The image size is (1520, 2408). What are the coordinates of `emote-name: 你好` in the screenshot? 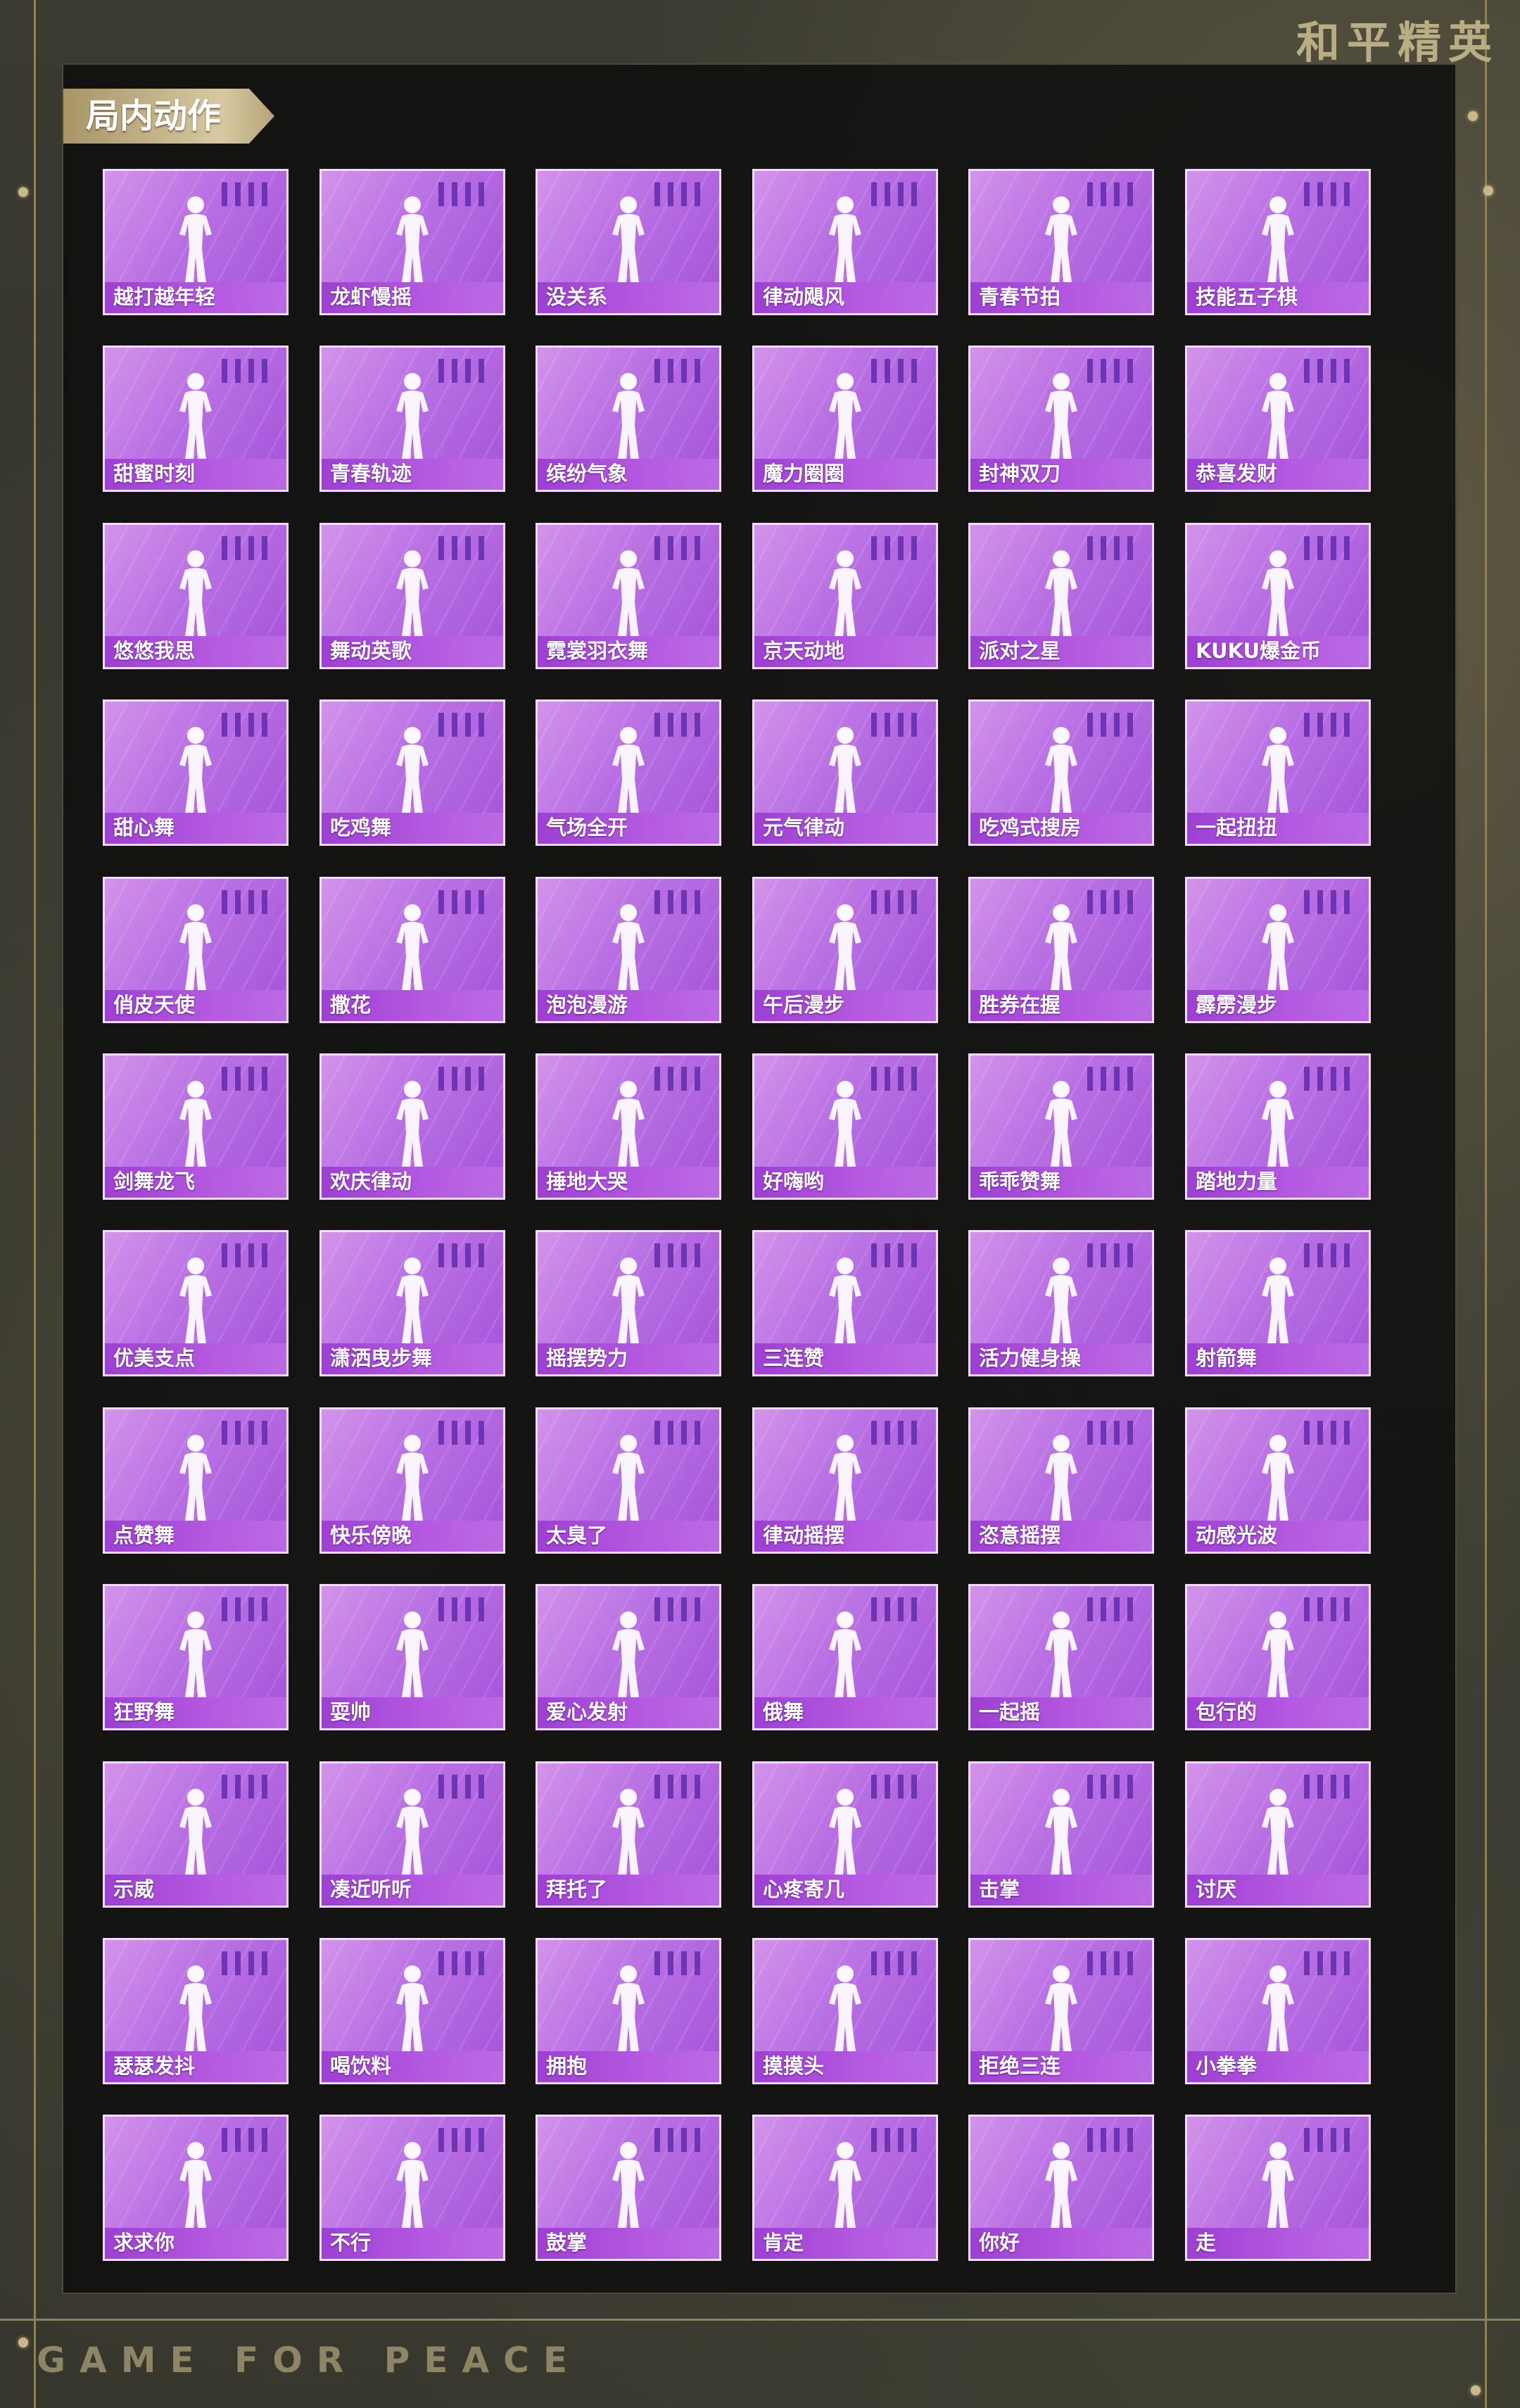 It's located at (999, 2243).